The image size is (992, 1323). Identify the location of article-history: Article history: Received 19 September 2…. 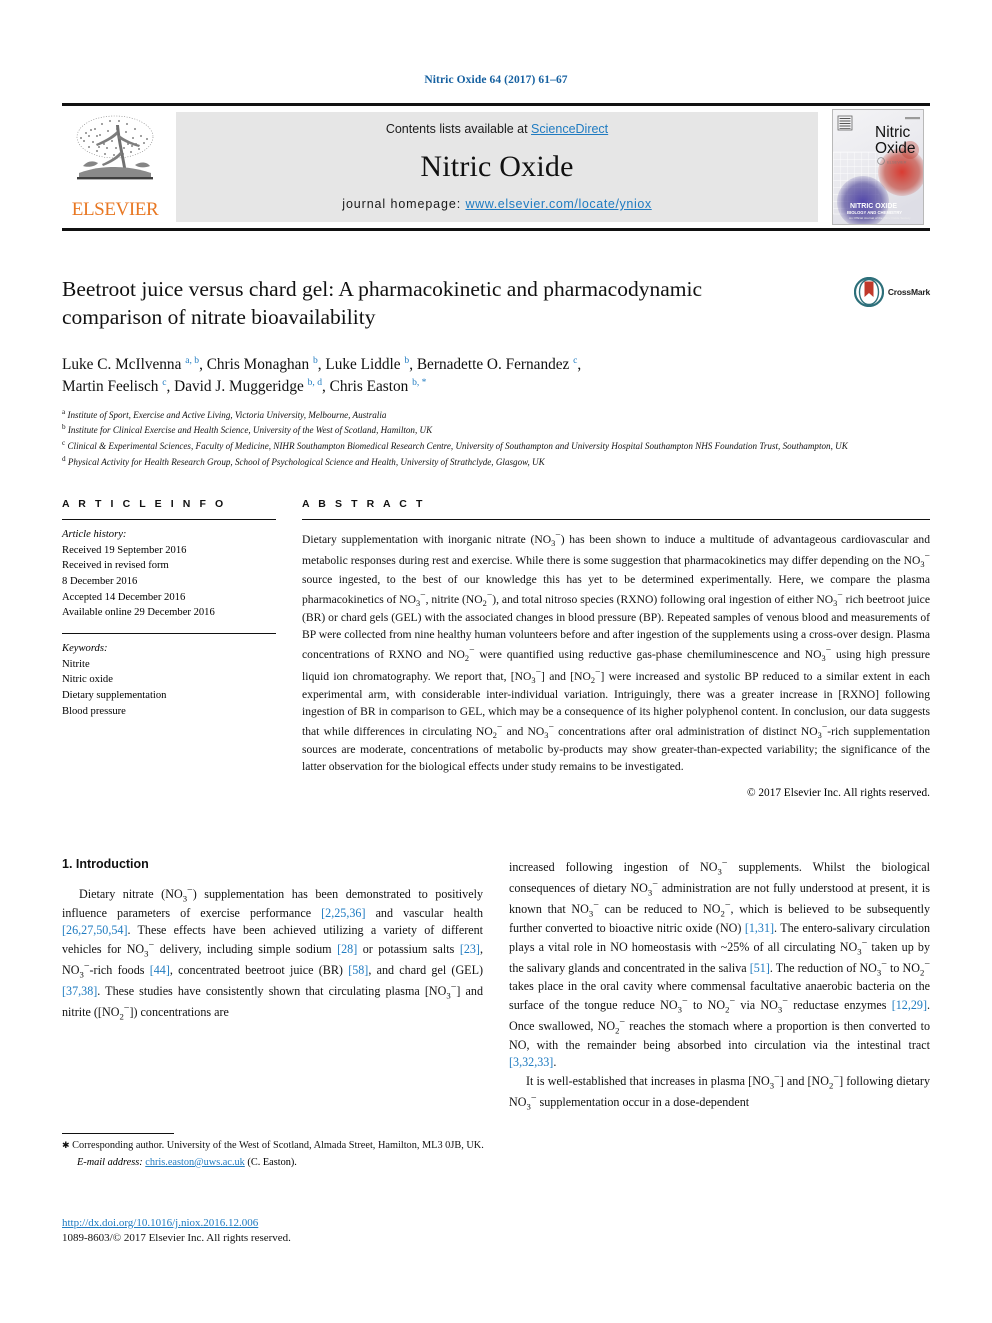
(169, 570).